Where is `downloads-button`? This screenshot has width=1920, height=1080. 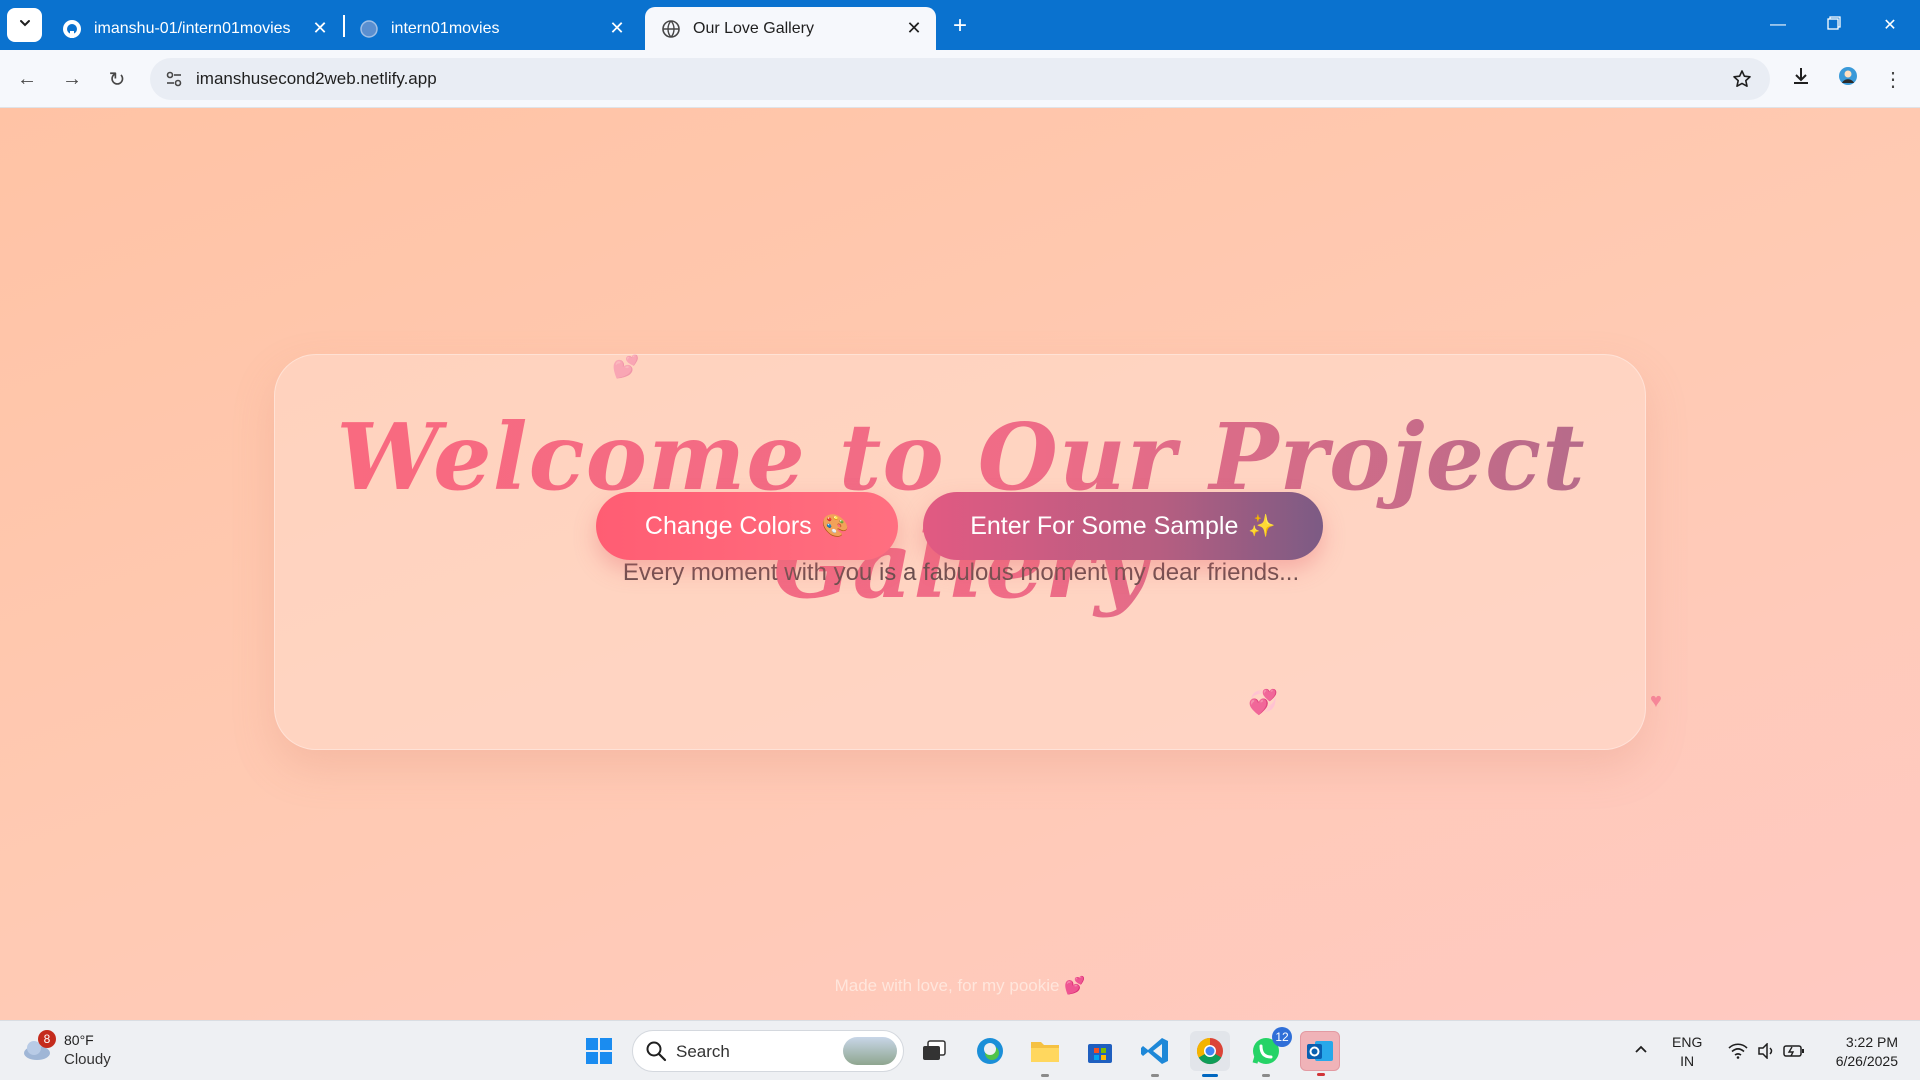
downloads-button is located at coordinates (1801, 79).